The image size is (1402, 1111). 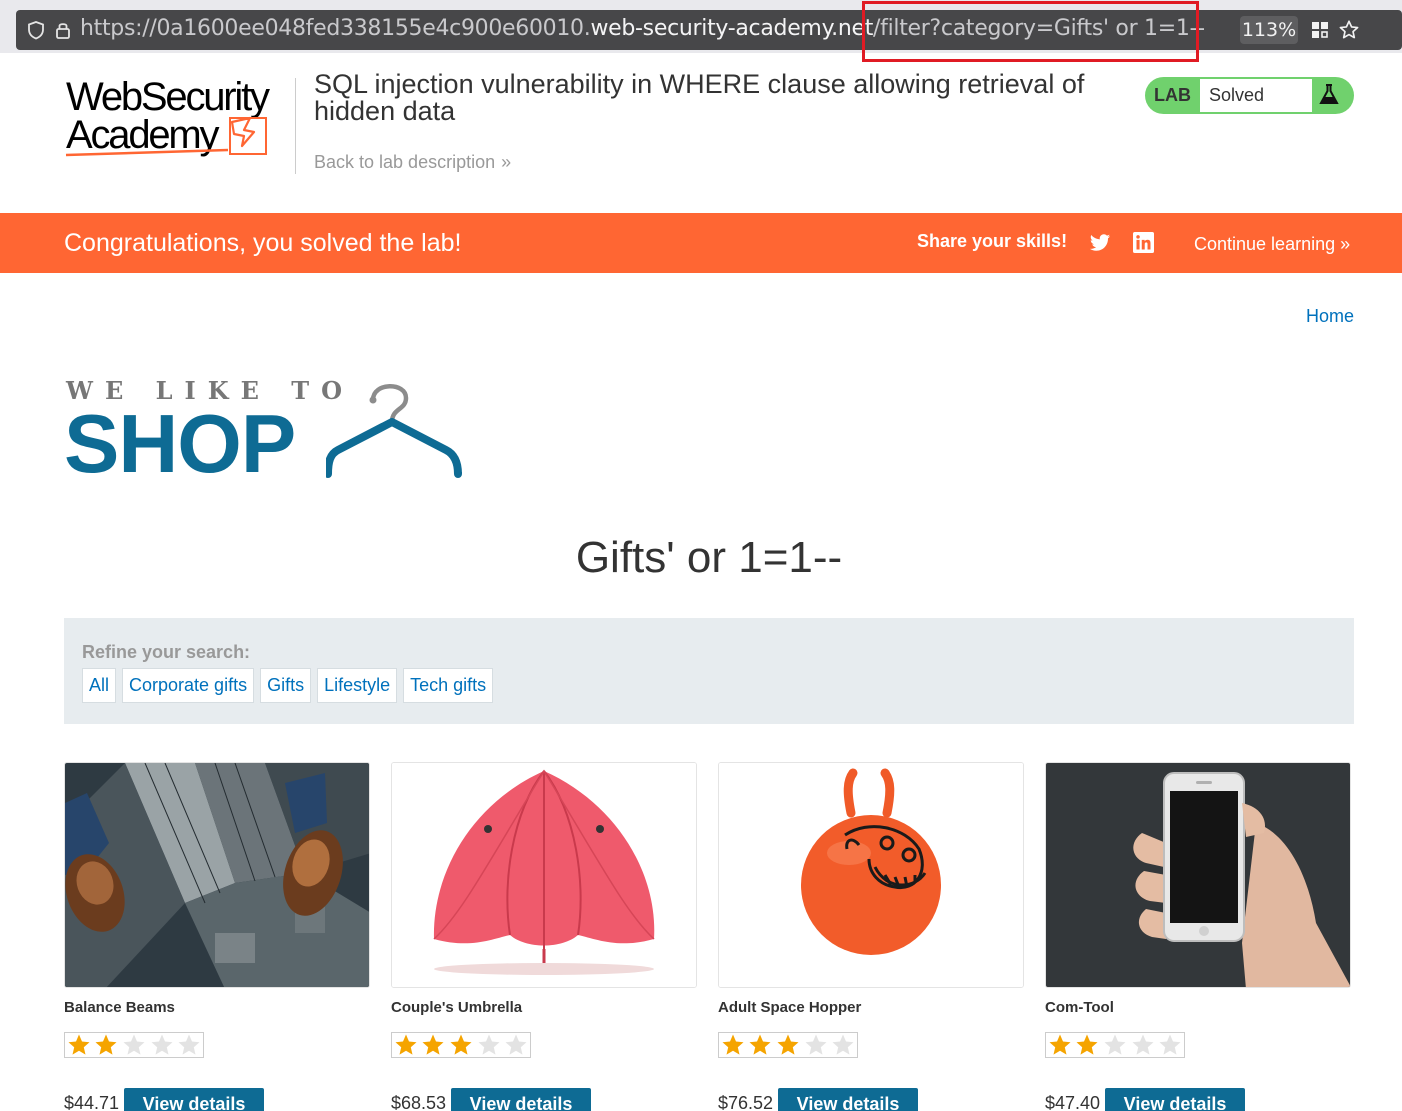 What do you see at coordinates (732, 28) in the screenshot?
I see `url-host: web-security-academy.net` at bounding box center [732, 28].